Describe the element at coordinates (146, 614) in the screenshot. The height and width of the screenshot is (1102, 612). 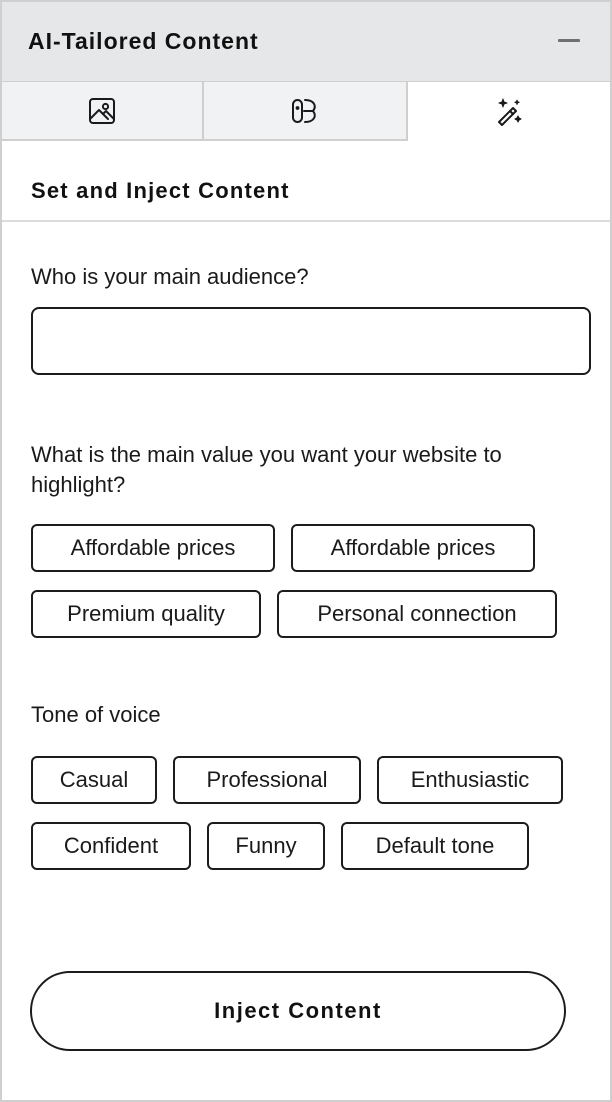
I see `value-option-chip: Premium quality` at that location.